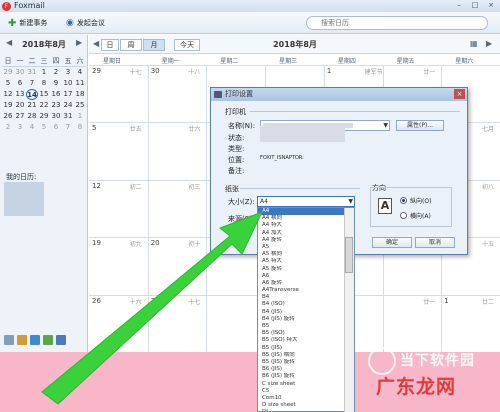 The width and height of the screenshot is (500, 412). Describe the element at coordinates (416, 387) in the screenshot. I see `watermark-brand: 广东龙网` at that location.